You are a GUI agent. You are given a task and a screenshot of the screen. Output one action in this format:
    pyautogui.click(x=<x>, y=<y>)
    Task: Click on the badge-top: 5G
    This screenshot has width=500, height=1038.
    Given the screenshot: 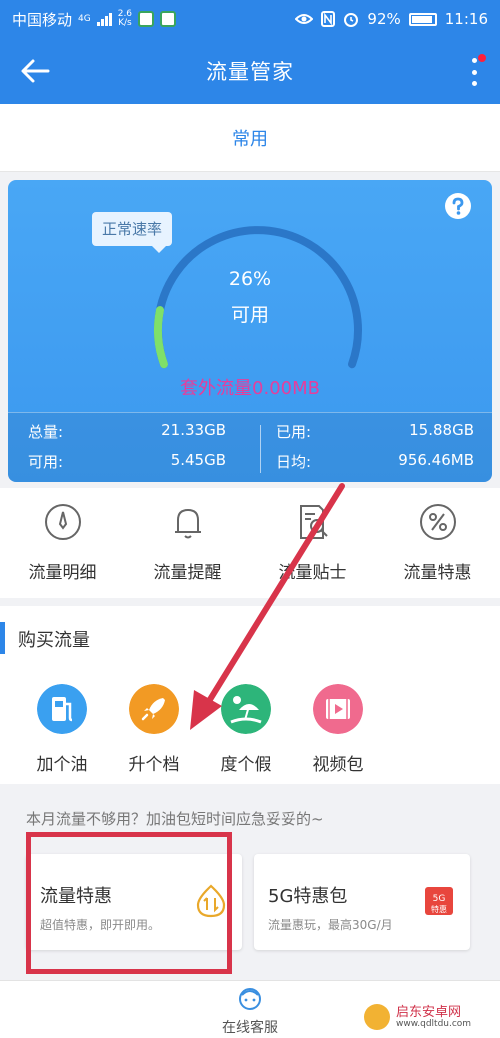 What is the action you would take?
    pyautogui.click(x=439, y=899)
    